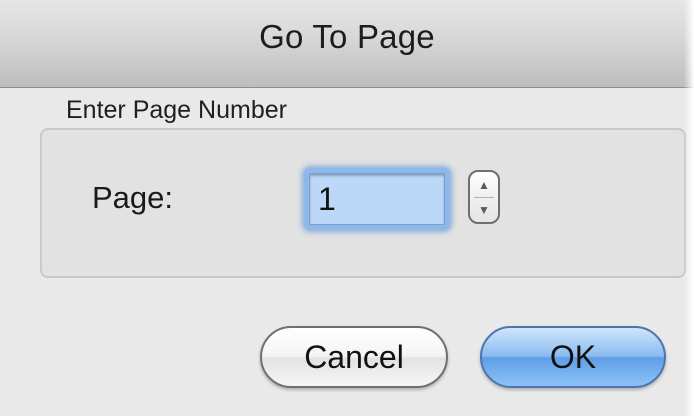 Image resolution: width=694 pixels, height=416 pixels. What do you see at coordinates (484, 209) in the screenshot?
I see `stepper-down-icon: ▼` at bounding box center [484, 209].